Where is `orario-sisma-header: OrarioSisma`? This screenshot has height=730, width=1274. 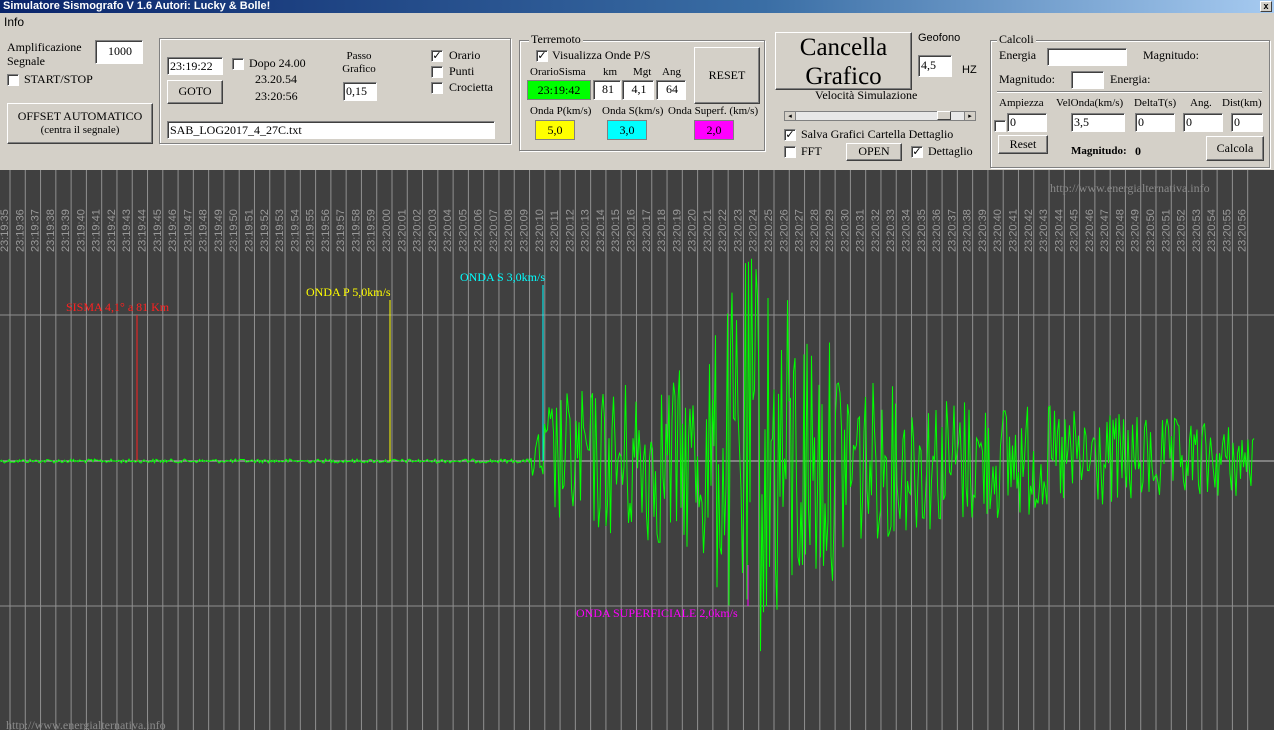 orario-sisma-header: OrarioSisma is located at coordinates (558, 72).